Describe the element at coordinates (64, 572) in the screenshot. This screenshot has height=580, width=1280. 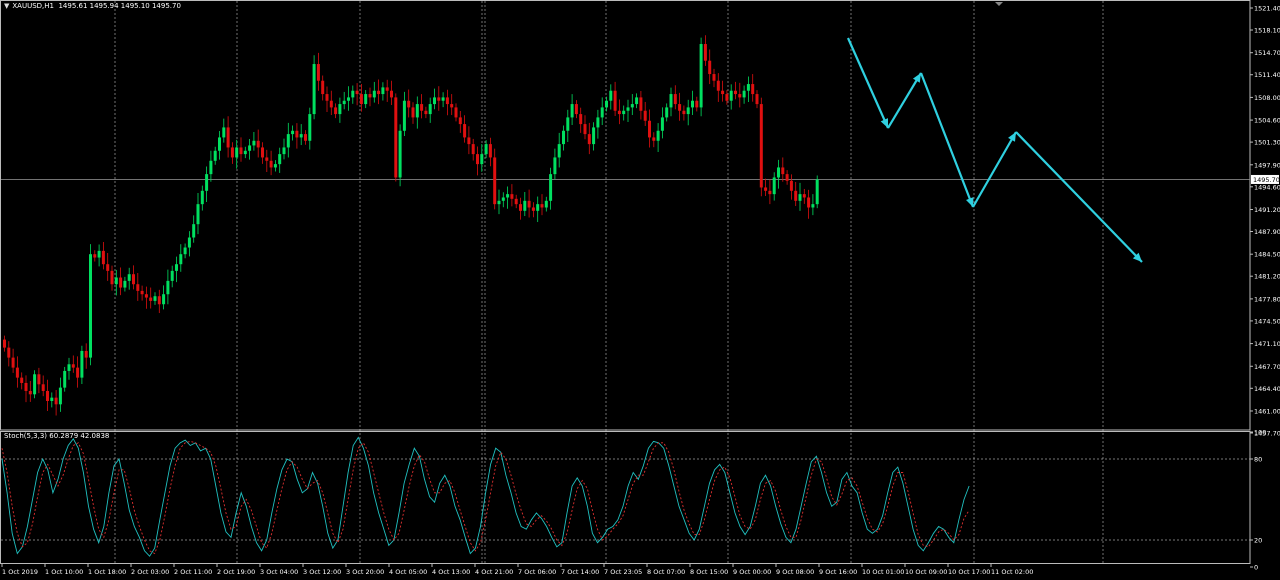
I see `x-tick-label: 1 Oct 10:00` at that location.